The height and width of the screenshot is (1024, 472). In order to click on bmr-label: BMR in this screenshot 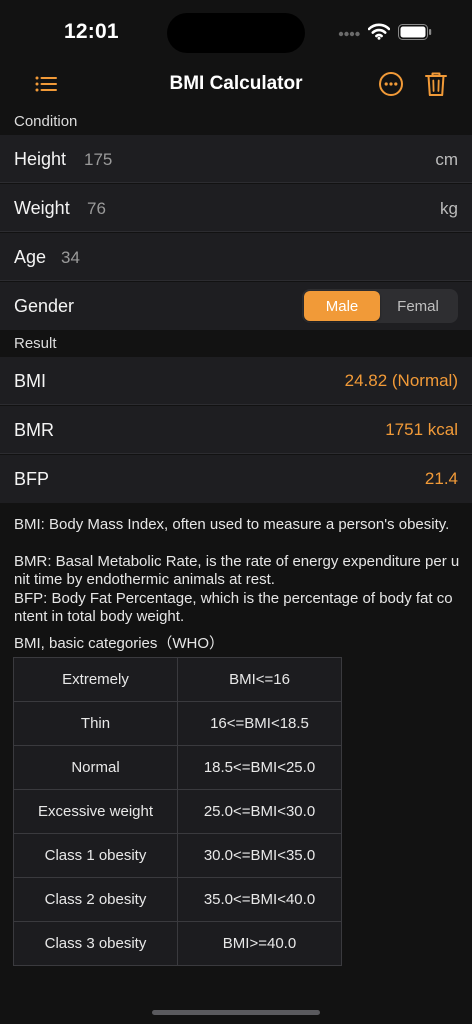, I will do `click(34, 430)`.